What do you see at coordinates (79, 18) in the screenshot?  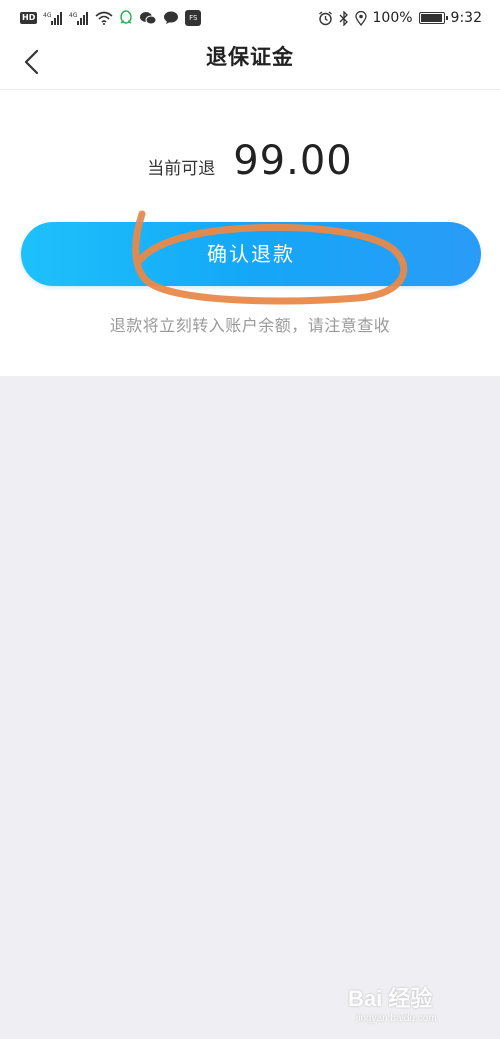 I see `signal-icon-2: 4G` at bounding box center [79, 18].